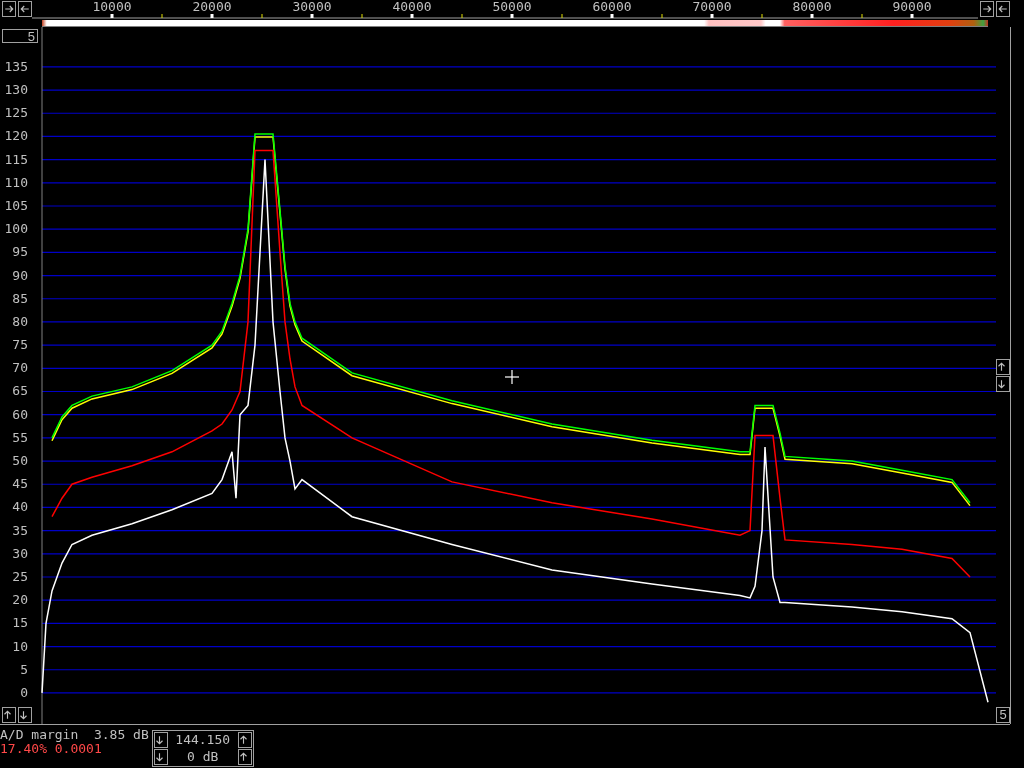 The width and height of the screenshot is (1024, 768). What do you see at coordinates (20, 600) in the screenshot?
I see `axis-label: 20` at bounding box center [20, 600].